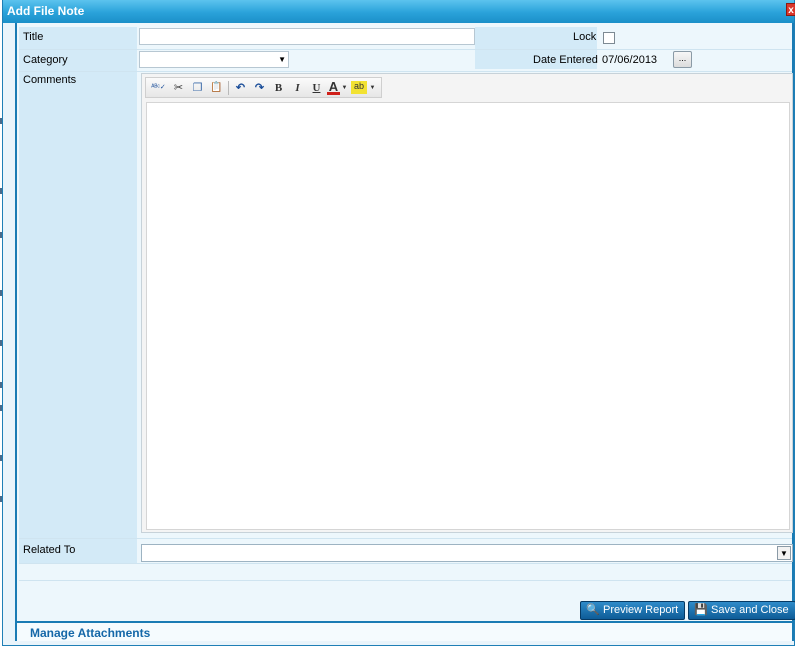 The height and width of the screenshot is (646, 795). What do you see at coordinates (316, 88) in the screenshot?
I see `underline-icon: U` at bounding box center [316, 88].